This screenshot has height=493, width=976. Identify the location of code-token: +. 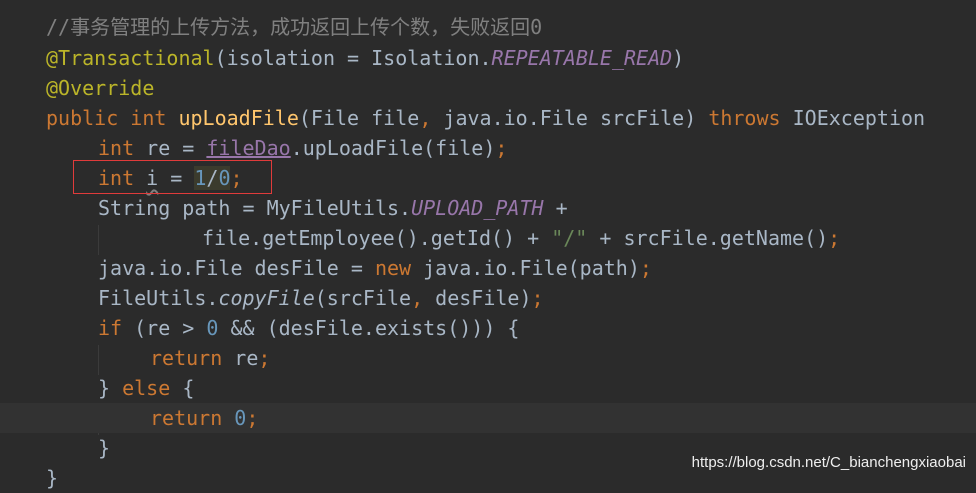
(555, 208).